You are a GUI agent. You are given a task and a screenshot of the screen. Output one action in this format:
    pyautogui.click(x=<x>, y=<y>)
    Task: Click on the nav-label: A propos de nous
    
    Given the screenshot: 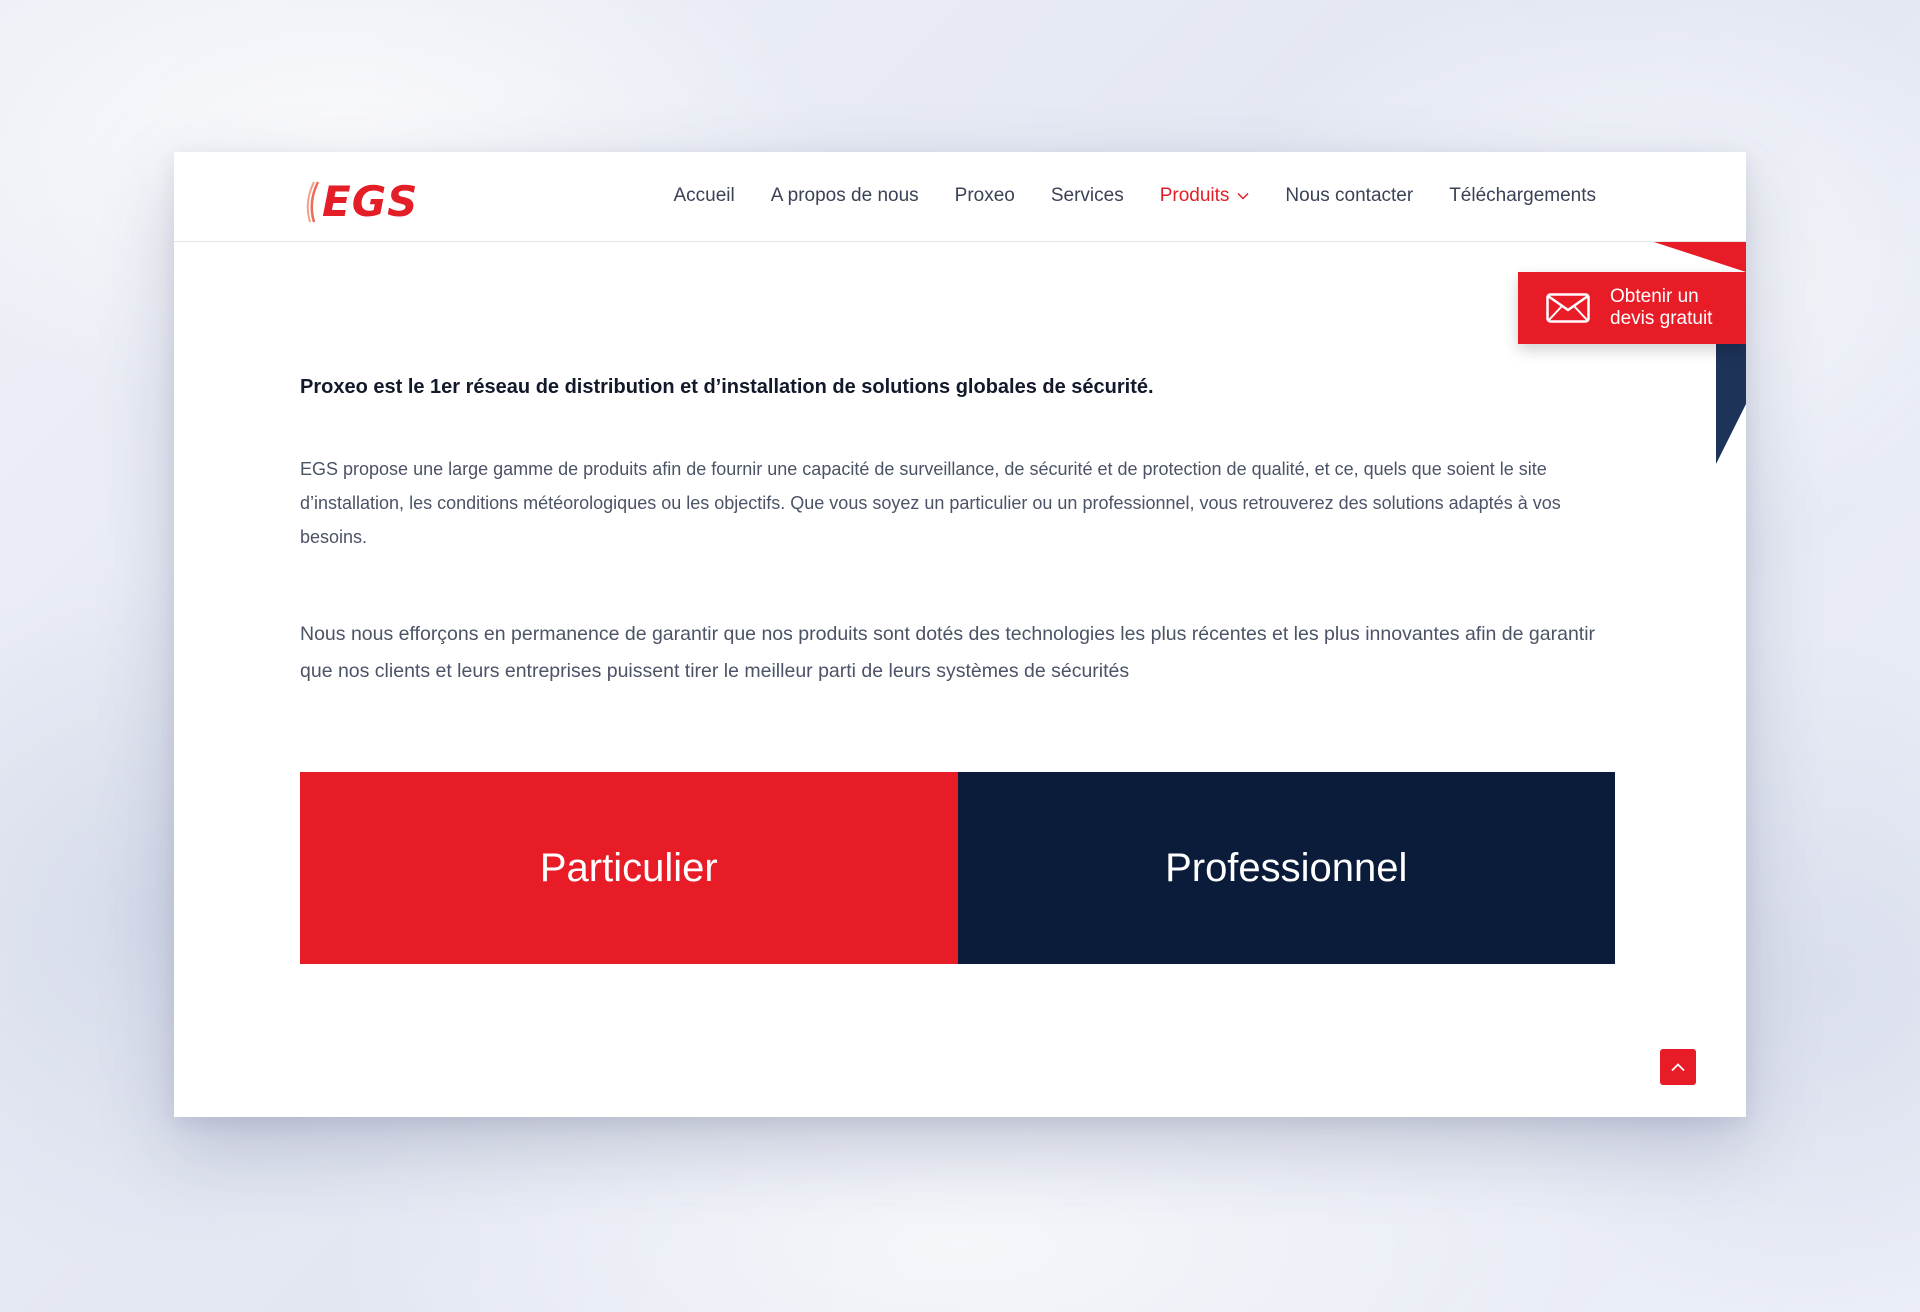 What is the action you would take?
    pyautogui.click(x=844, y=195)
    